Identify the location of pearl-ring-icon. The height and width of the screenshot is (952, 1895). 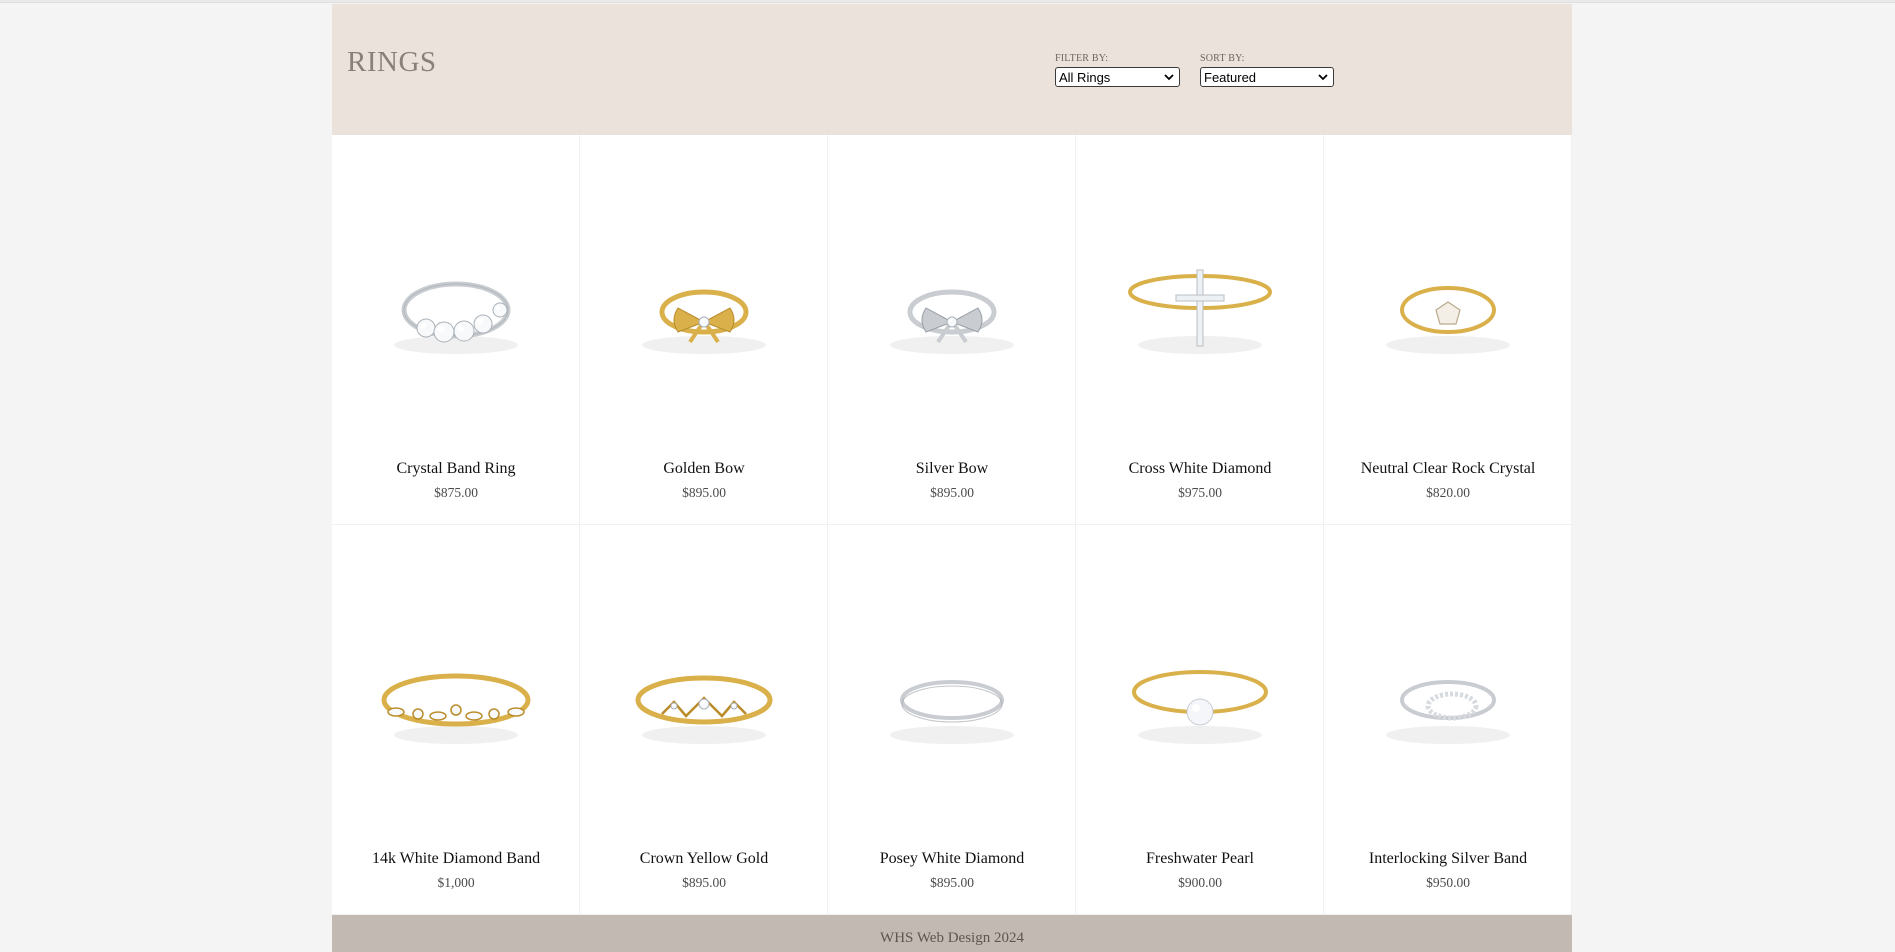
(1200, 707).